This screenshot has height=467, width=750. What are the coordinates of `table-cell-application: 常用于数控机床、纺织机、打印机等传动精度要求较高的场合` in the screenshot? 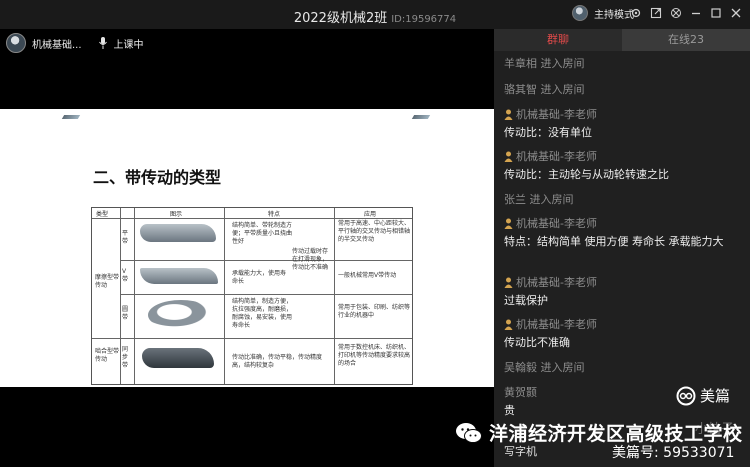 It's located at (374, 355).